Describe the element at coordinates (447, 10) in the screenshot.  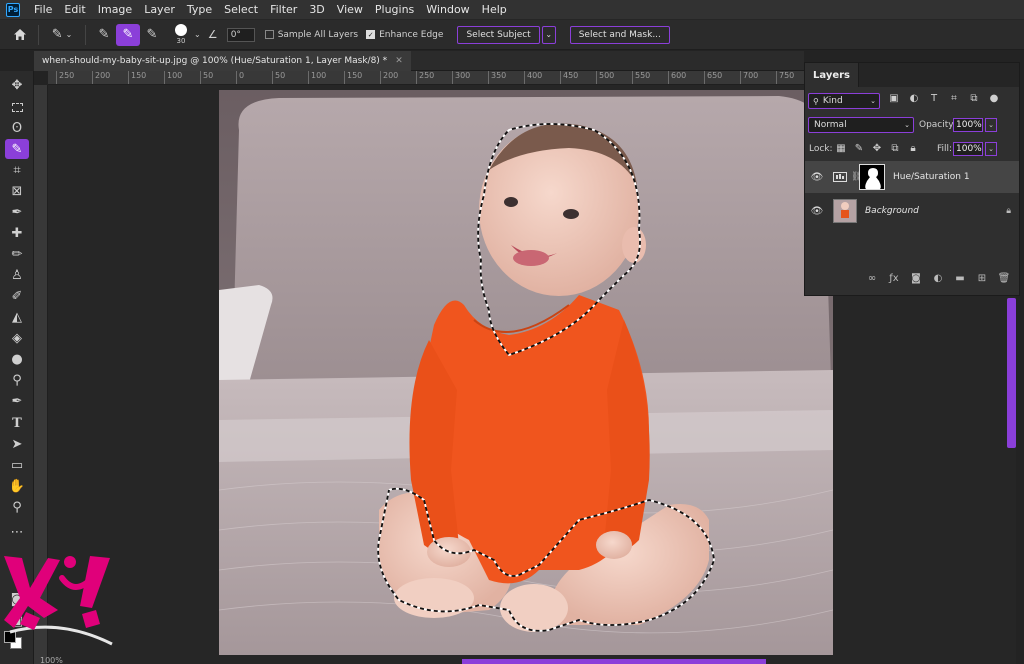
I see `menu-window: Window` at that location.